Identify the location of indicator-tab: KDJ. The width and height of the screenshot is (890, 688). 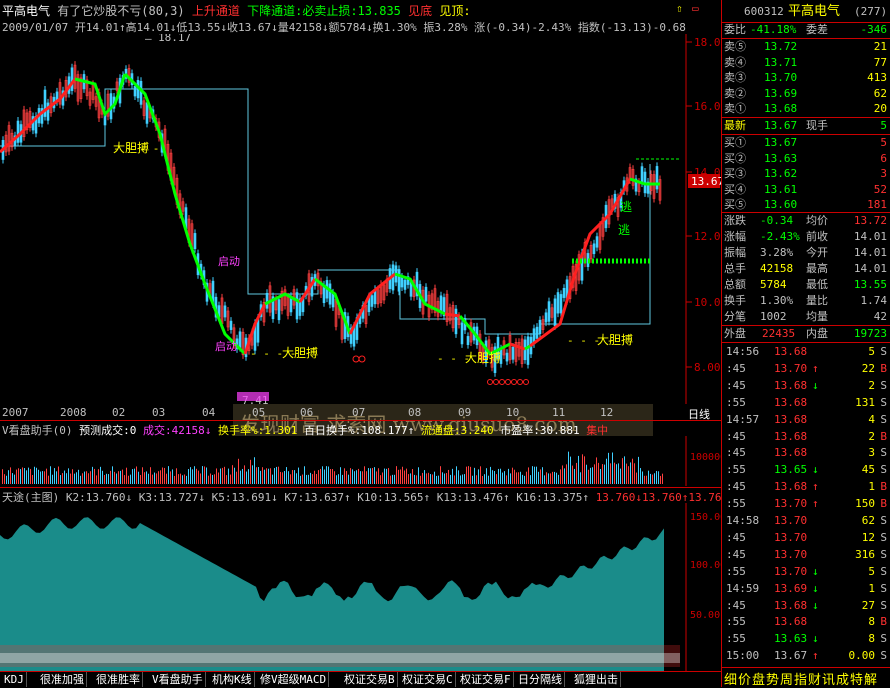
(14, 679).